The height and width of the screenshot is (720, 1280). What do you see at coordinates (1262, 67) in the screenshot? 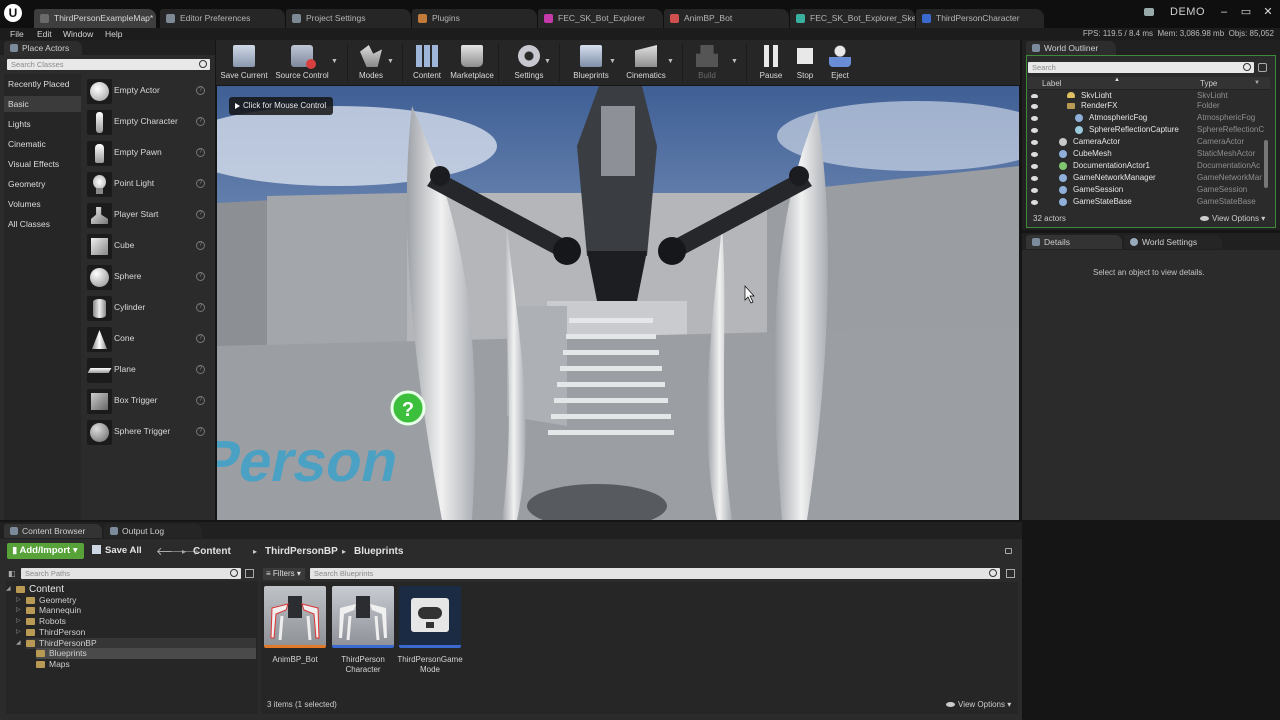
I see `outliner-settings-icon` at bounding box center [1262, 67].